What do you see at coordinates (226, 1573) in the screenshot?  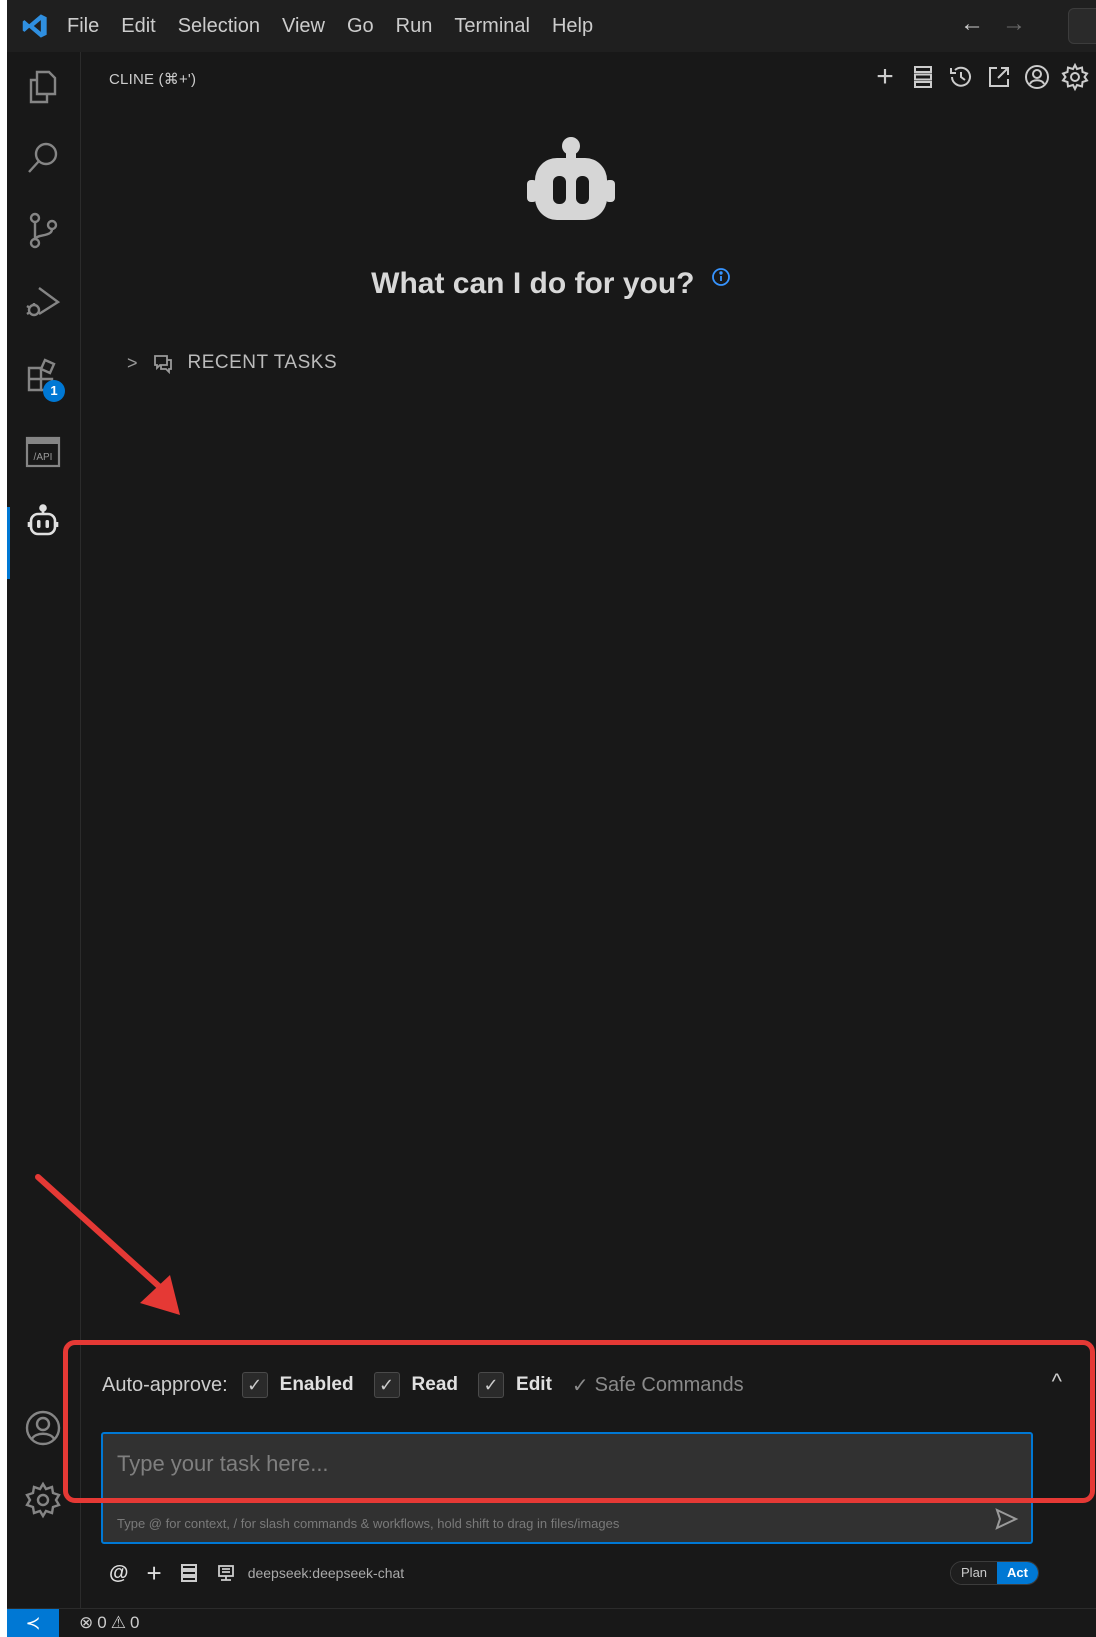 I see `model-chip-icon` at bounding box center [226, 1573].